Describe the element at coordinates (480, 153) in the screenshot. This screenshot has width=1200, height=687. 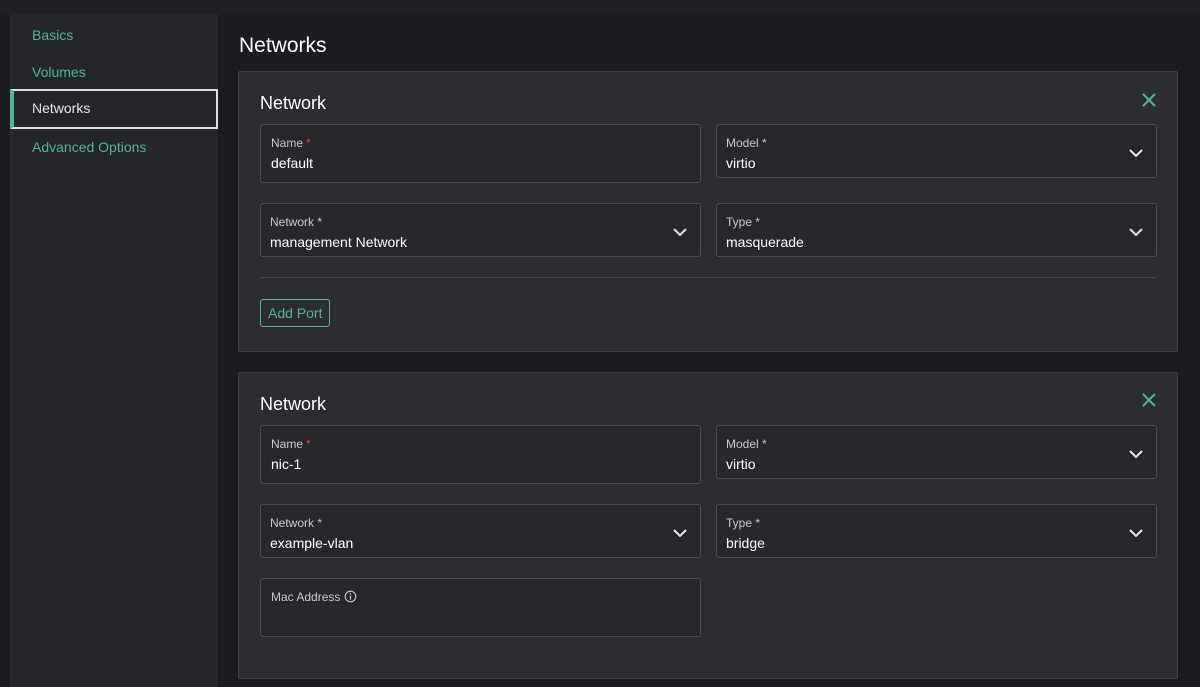
I see `name-field: Name * default` at that location.